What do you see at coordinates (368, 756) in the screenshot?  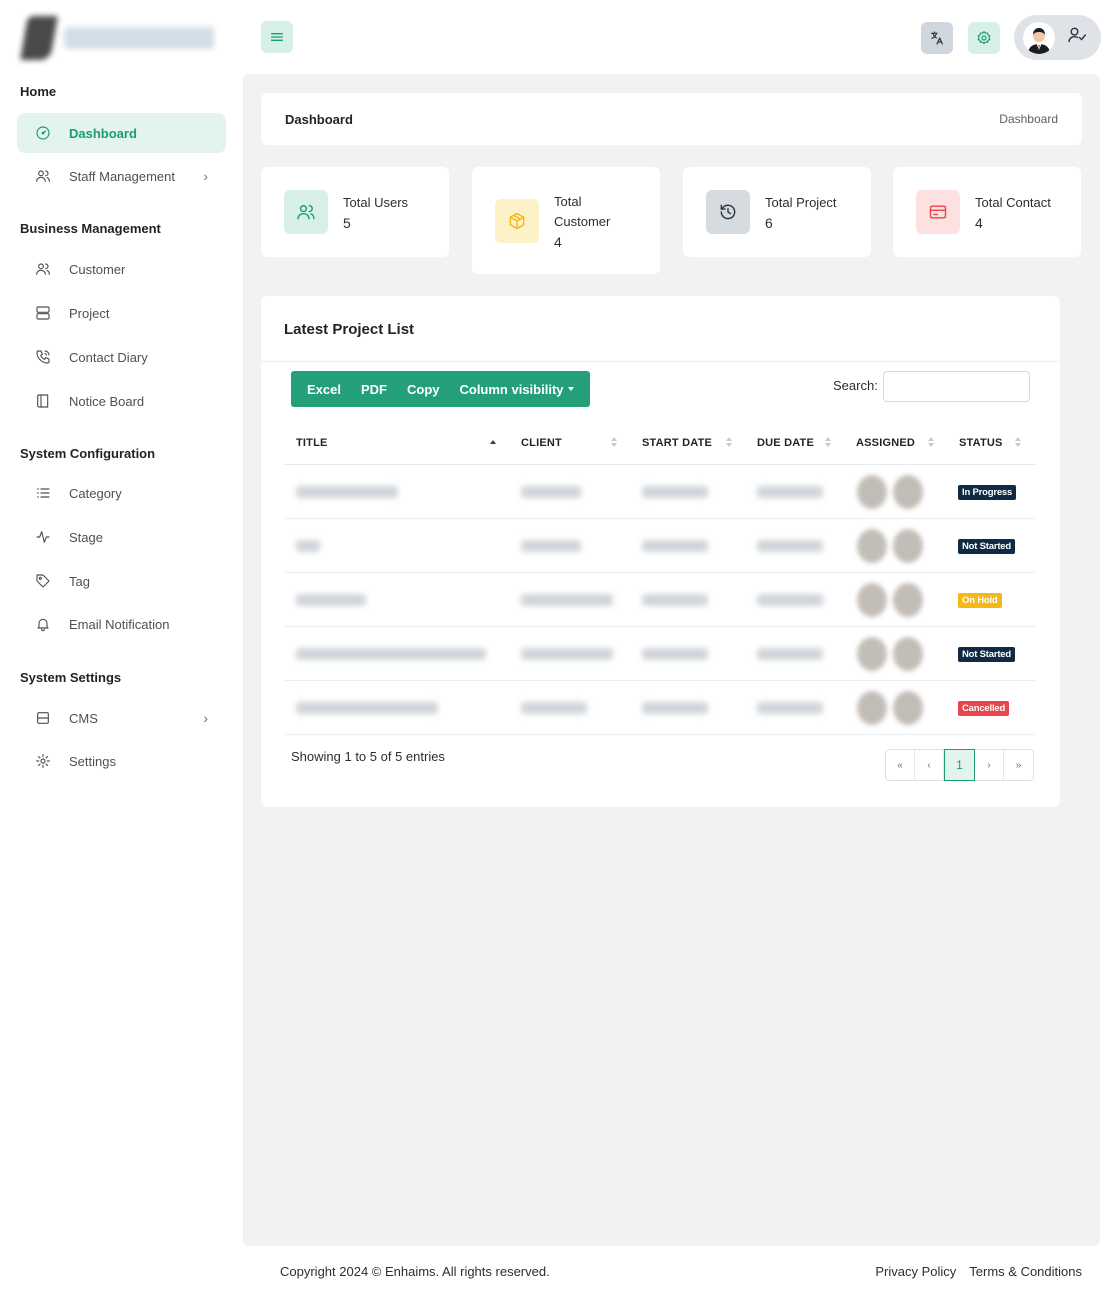 I see `entries-info: Showing 1 to 5 of 5 entries` at bounding box center [368, 756].